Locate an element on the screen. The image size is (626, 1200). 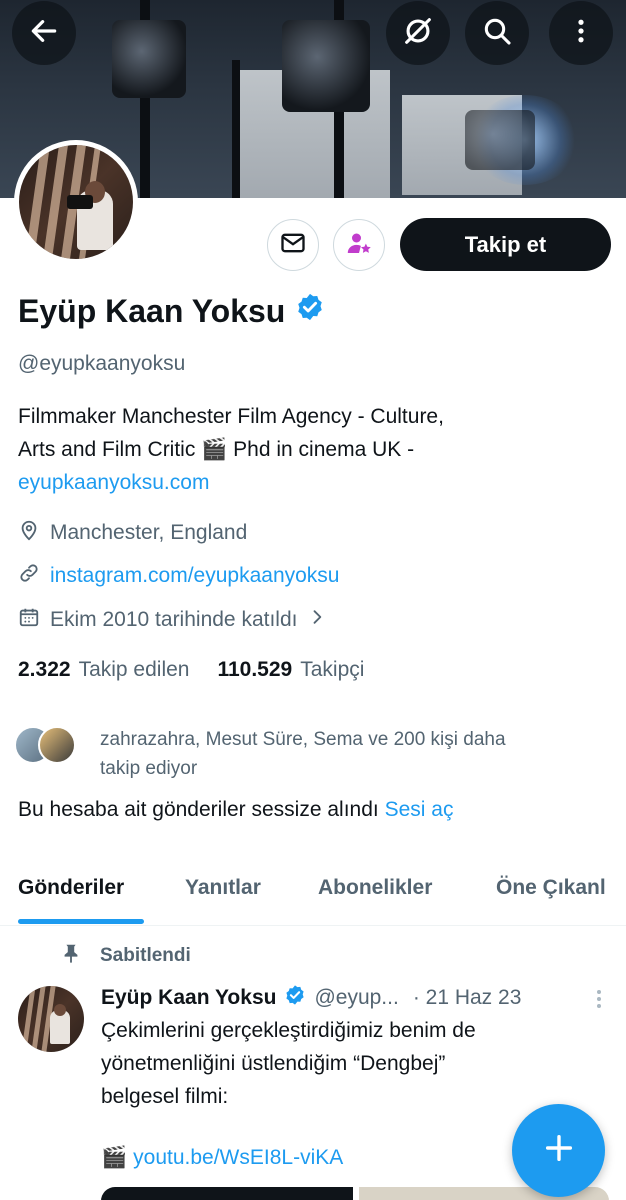
follow-button: Takip et is located at coordinates (505, 244).